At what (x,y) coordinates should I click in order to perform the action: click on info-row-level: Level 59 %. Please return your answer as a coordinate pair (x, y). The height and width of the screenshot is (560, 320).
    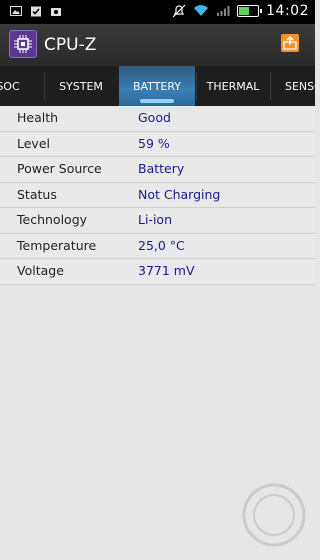
    Looking at the image, I should click on (157, 144).